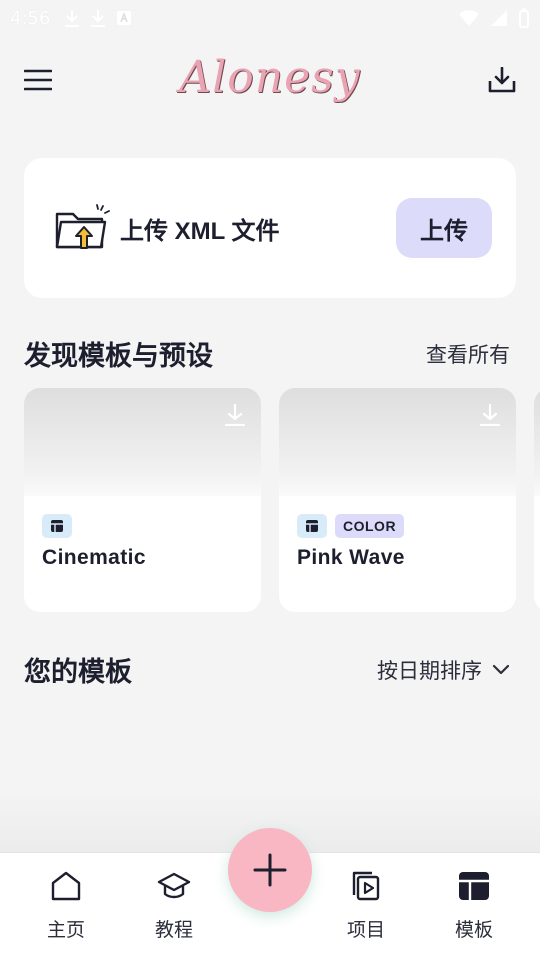 This screenshot has height=960, width=540. What do you see at coordinates (537, 500) in the screenshot?
I see `template-card-partial` at bounding box center [537, 500].